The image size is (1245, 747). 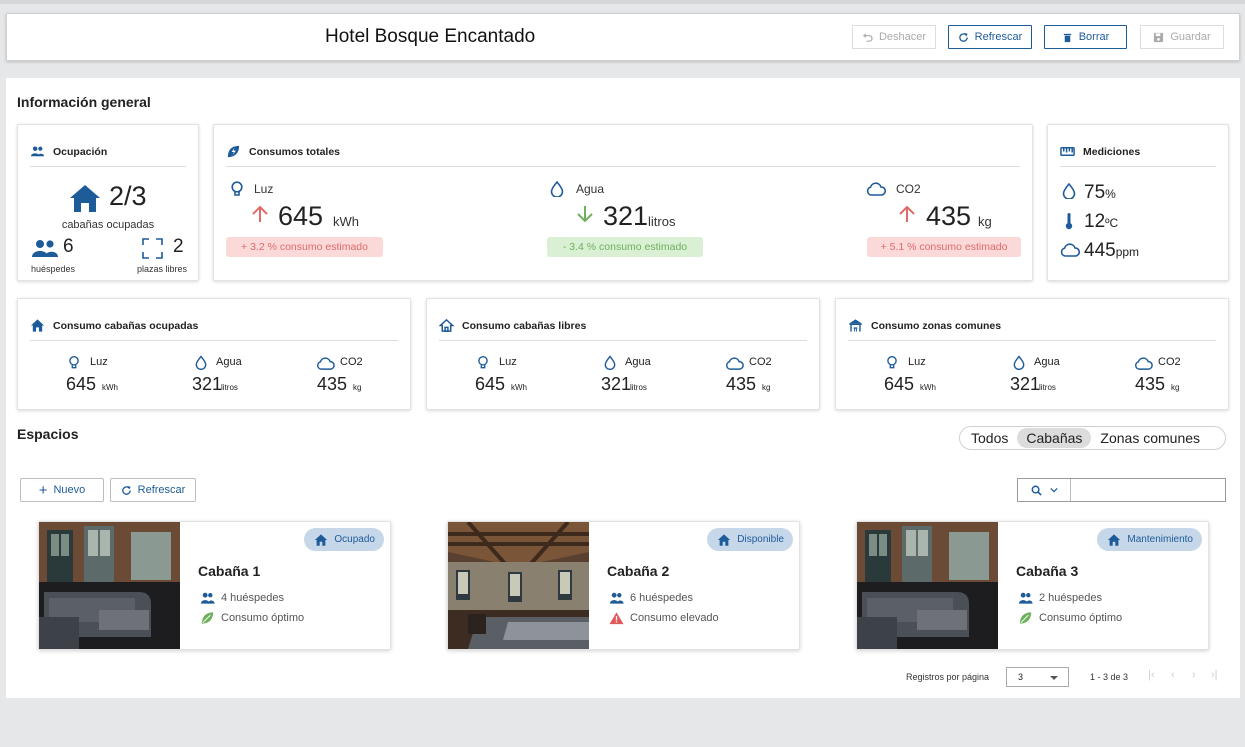 I want to click on spaces-filter: Todos Cabañas Zonas comunes, so click(x=1092, y=438).